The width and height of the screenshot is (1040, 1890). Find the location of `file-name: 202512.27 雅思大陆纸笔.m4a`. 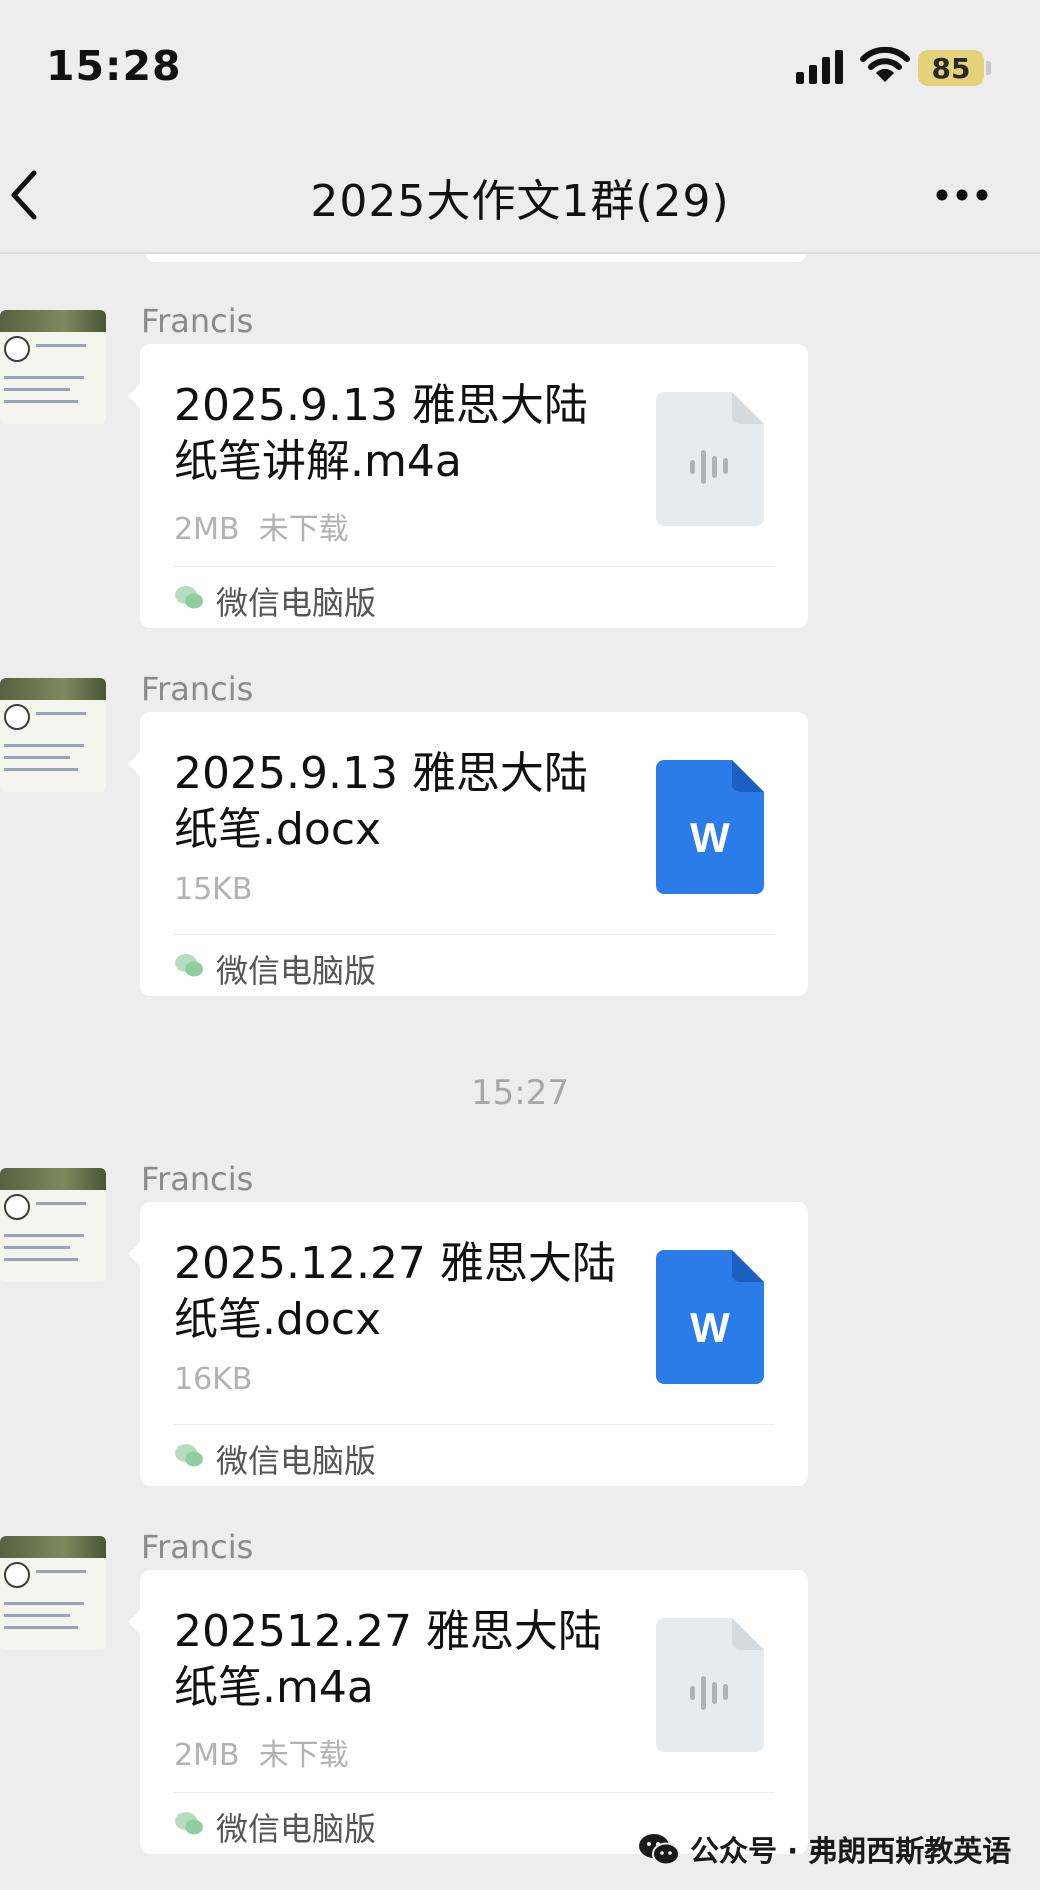

file-name: 202512.27 雅思大陆纸笔.m4a is located at coordinates (388, 1659).